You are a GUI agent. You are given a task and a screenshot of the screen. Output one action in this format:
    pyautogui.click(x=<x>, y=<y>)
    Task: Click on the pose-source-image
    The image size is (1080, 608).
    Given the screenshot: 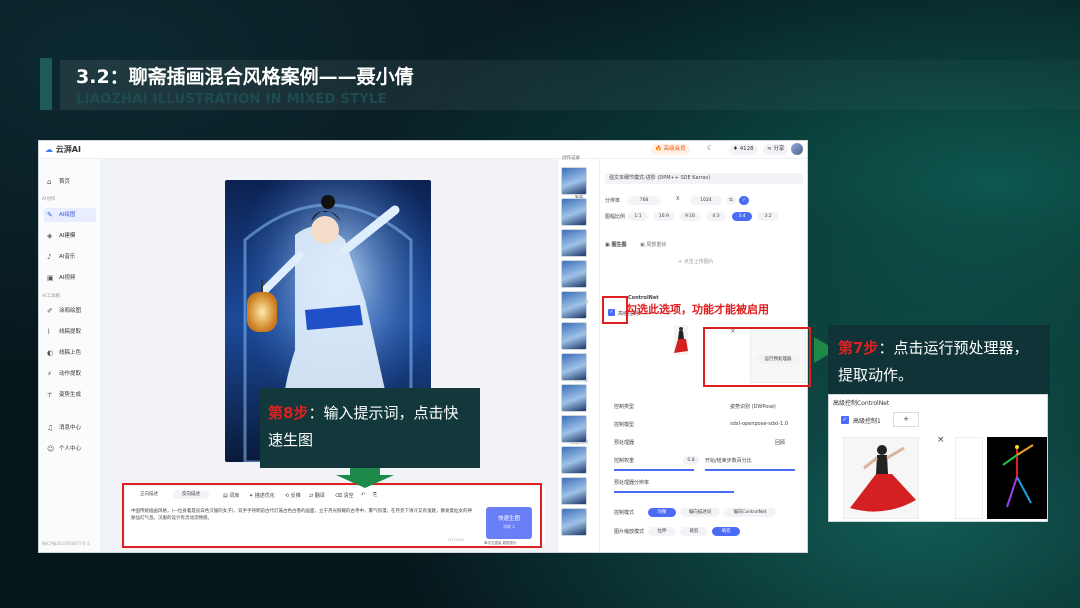 What is the action you would take?
    pyautogui.click(x=681, y=340)
    